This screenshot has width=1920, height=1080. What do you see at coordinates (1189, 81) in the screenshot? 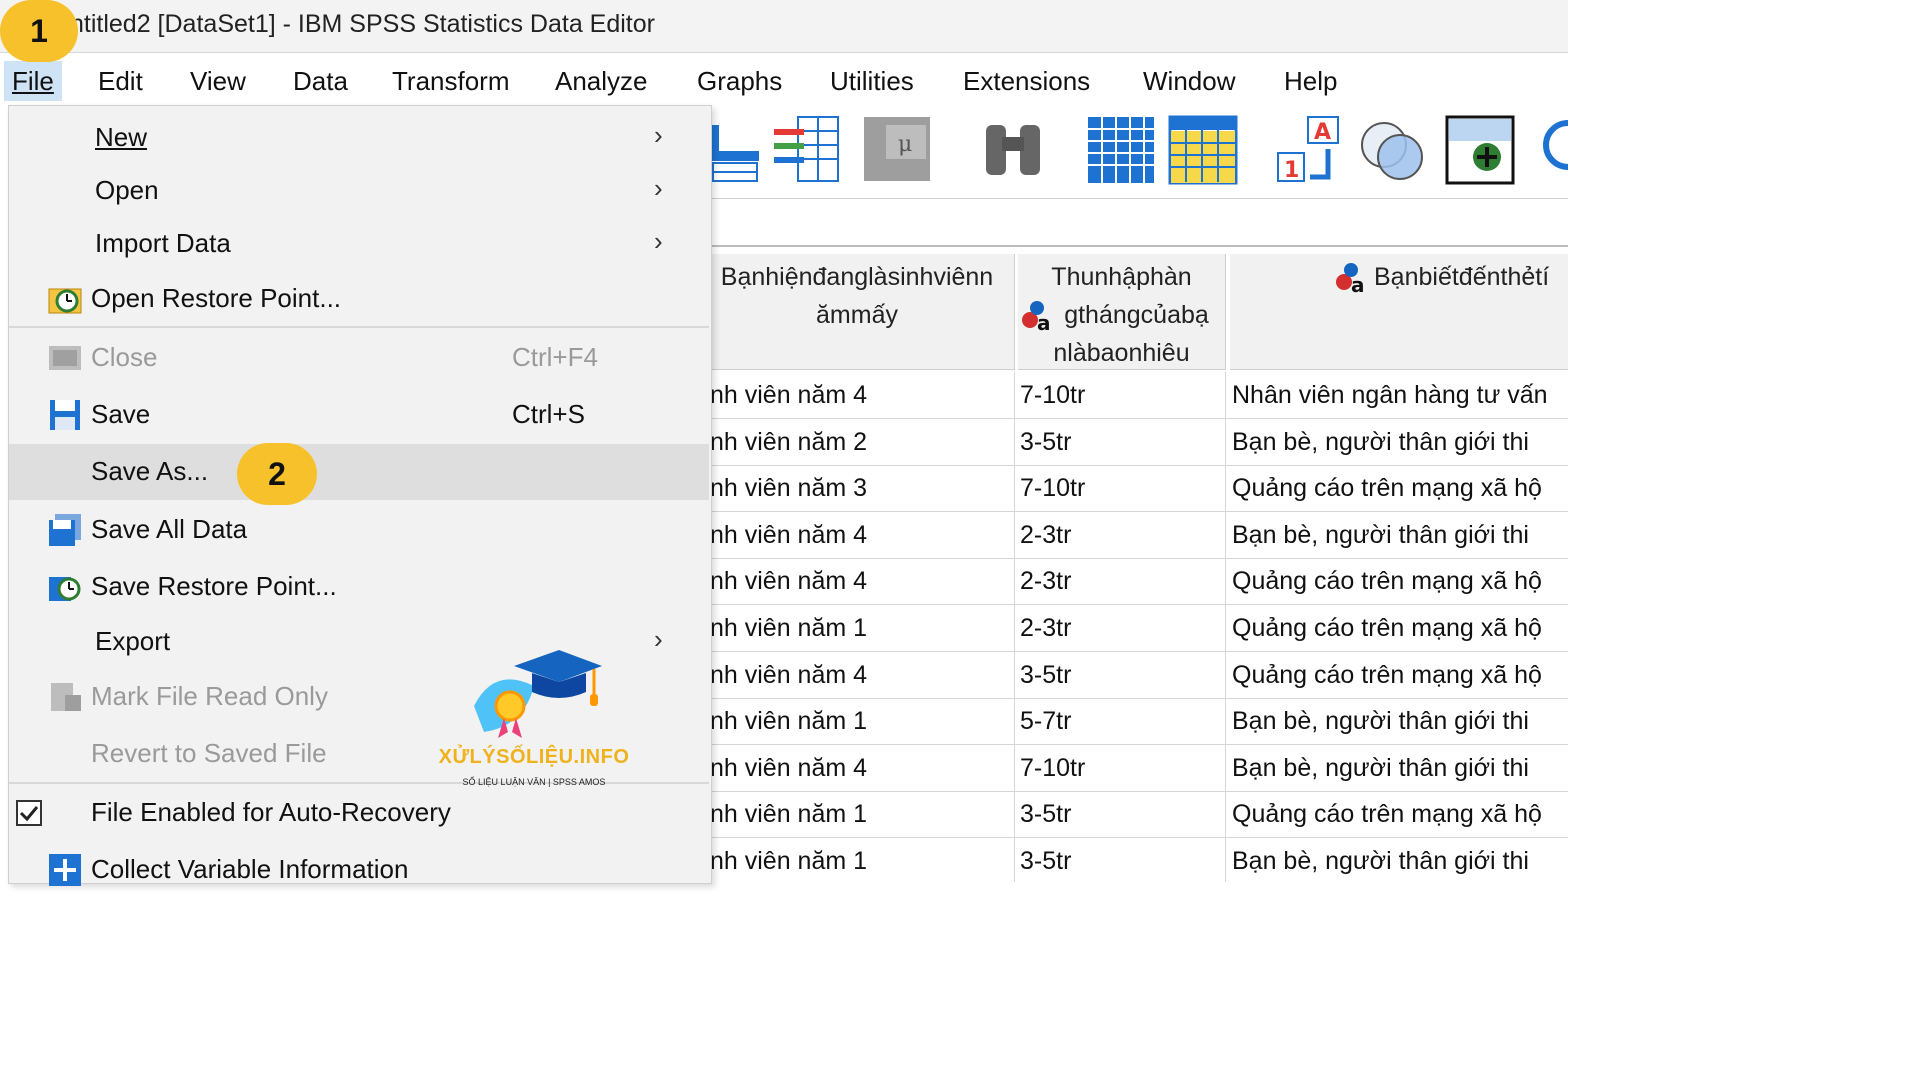
I see `menu-window: Window` at bounding box center [1189, 81].